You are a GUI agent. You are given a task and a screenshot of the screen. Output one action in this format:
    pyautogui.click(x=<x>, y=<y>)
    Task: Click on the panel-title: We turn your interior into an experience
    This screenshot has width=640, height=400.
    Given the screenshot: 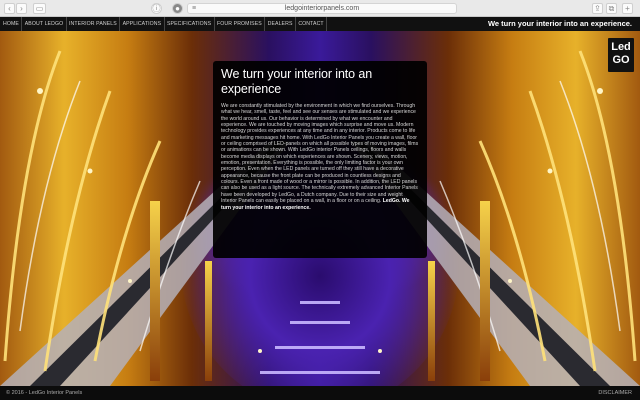 What is the action you would take?
    pyautogui.click(x=297, y=81)
    